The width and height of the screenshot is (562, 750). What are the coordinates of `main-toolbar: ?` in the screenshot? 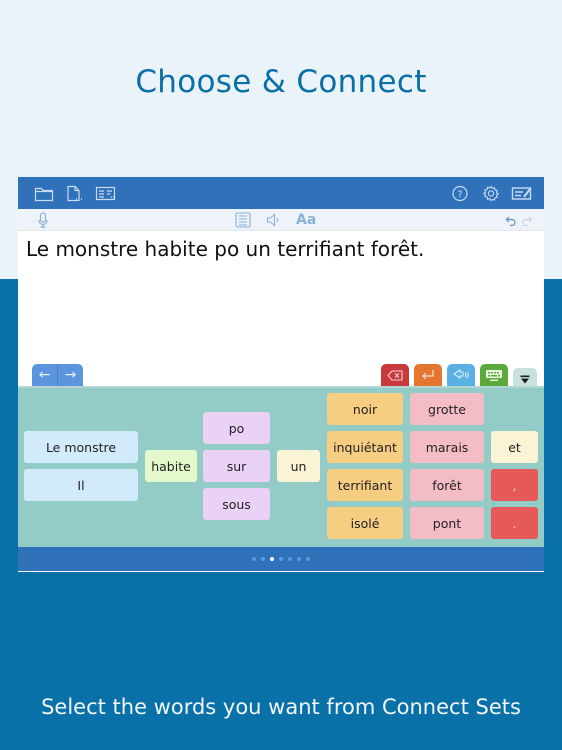 It's located at (281, 193).